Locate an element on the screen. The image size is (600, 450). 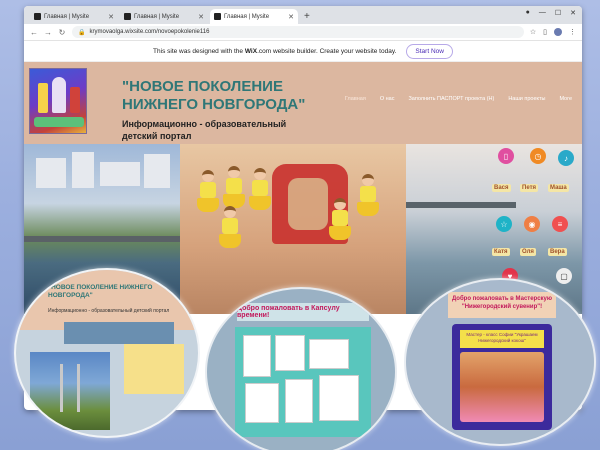
wix-text-before: This site was designed with the is located at coordinates (198, 51).